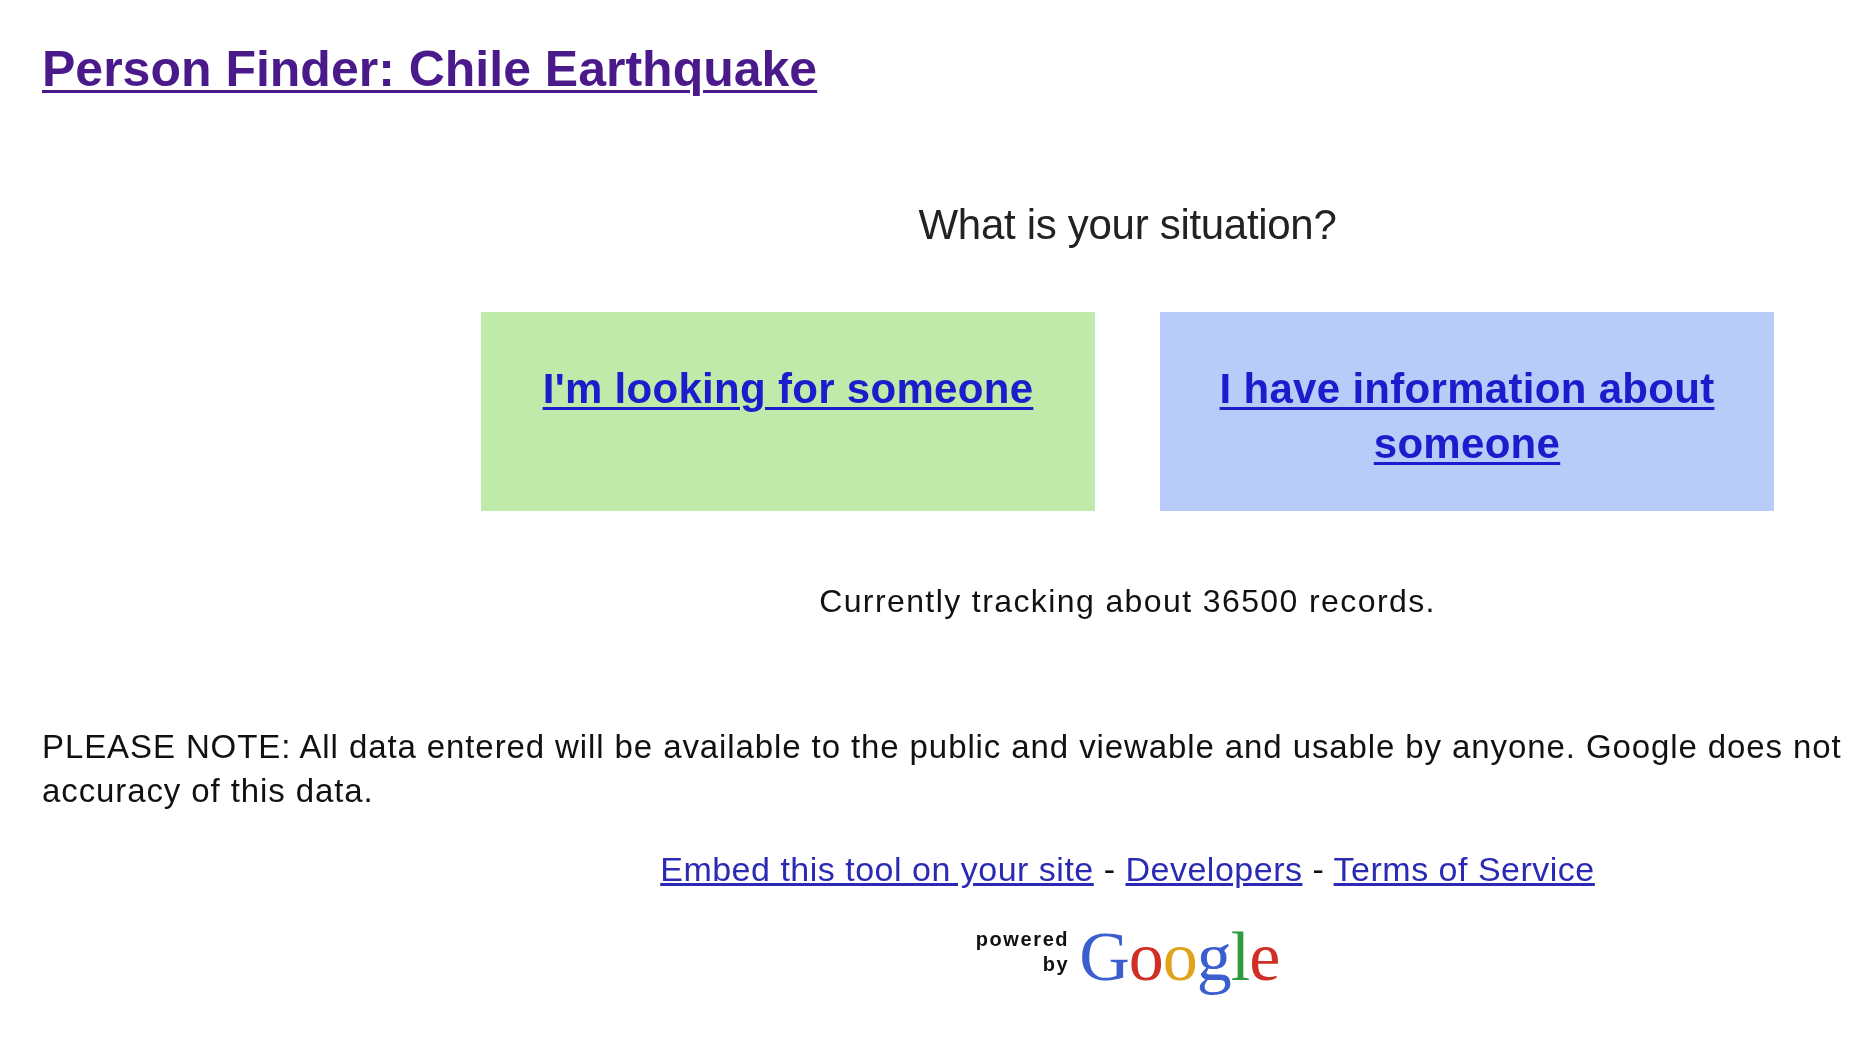  Describe the element at coordinates (788, 388) in the screenshot. I see `option-link: I'm looking for someone` at that location.